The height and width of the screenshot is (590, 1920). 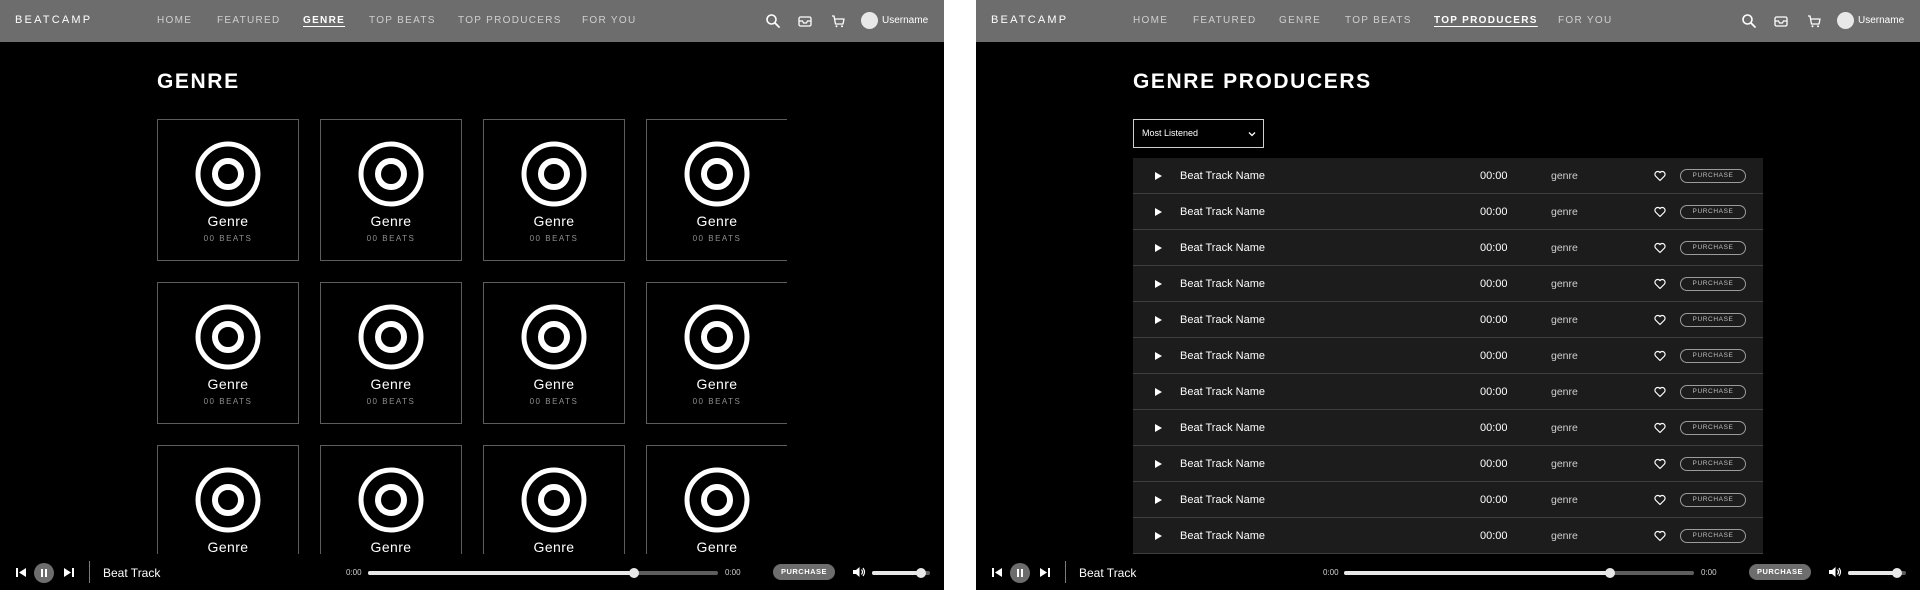 I want to click on inbox-icon, so click(x=1781, y=21).